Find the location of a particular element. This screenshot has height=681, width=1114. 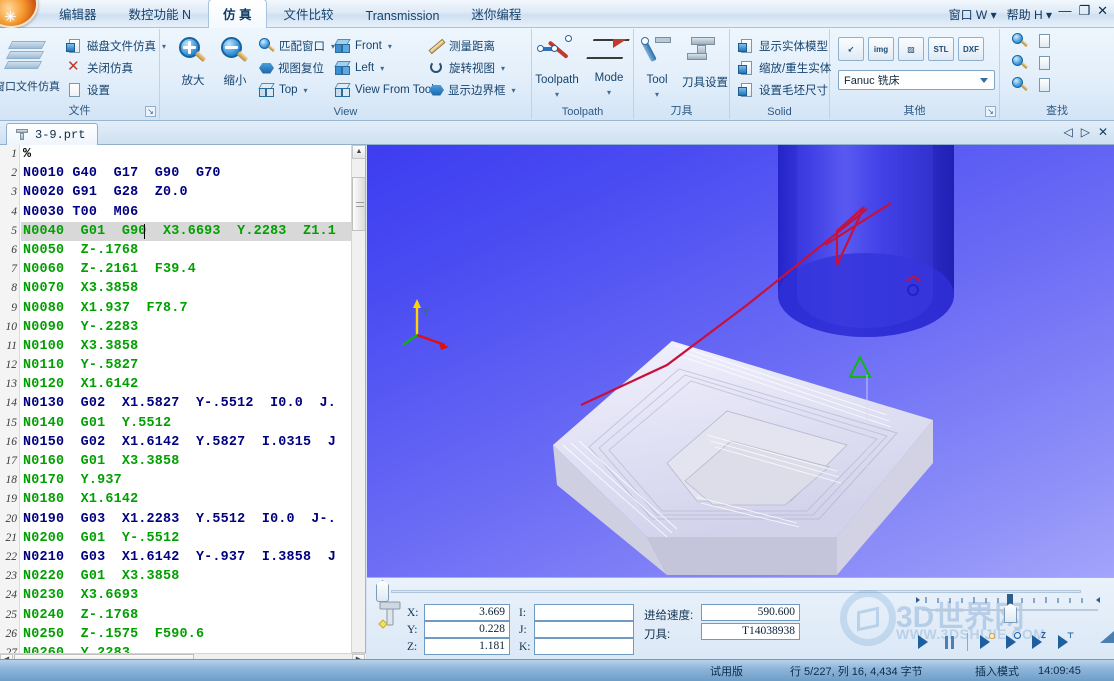

close-sim-button: ✕ 关闭仿真 is located at coordinates (100, 68).